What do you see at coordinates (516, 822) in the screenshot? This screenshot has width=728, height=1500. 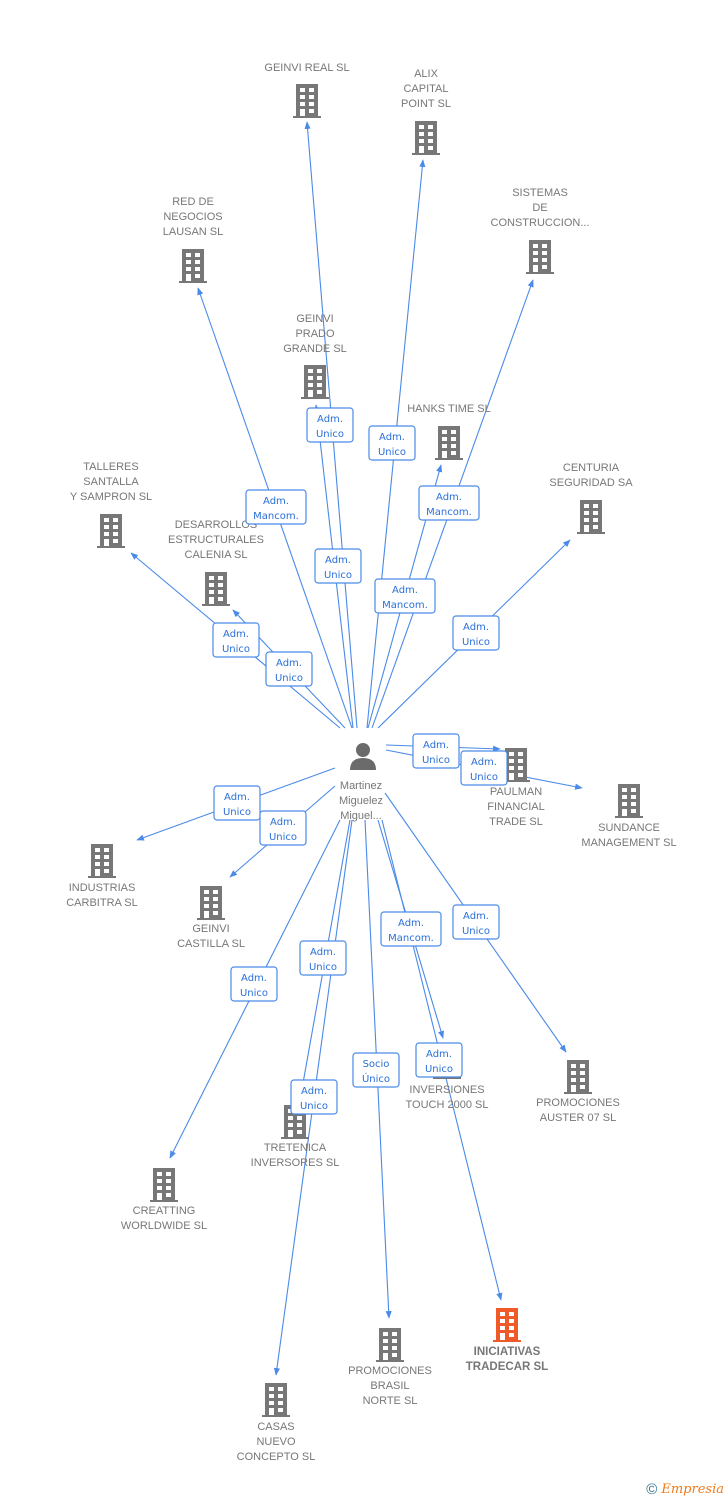 I see `company-name-line: TRADE SL` at bounding box center [516, 822].